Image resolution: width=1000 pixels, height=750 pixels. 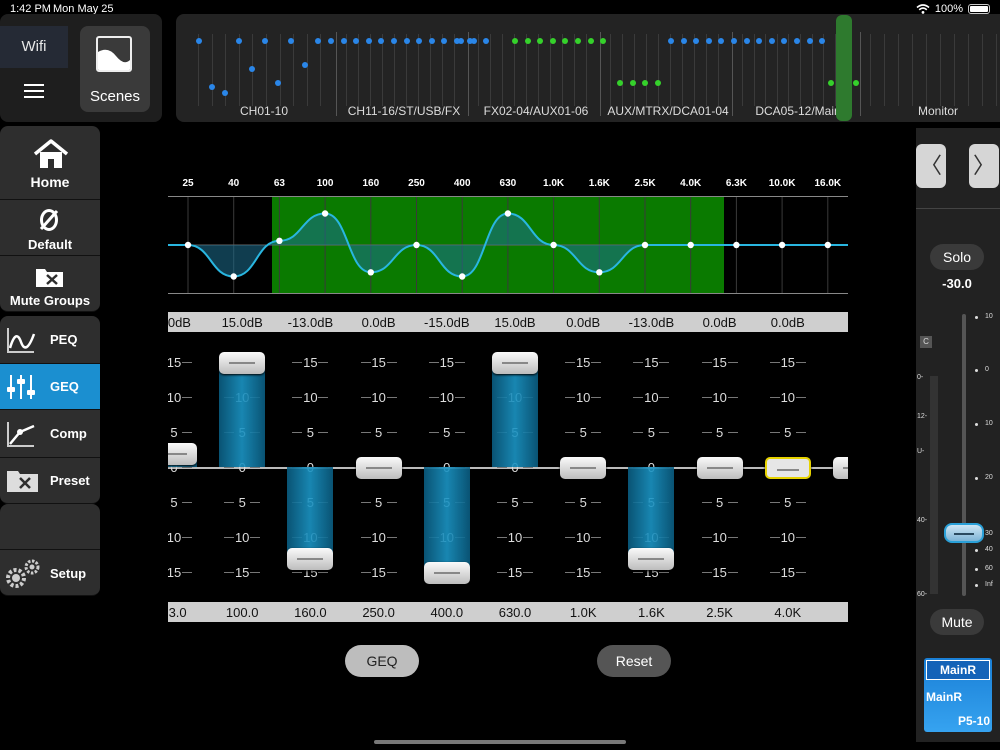 What do you see at coordinates (668, 111) in the screenshot?
I see `bank-label: AUX/MTRX/DCA01-04` at bounding box center [668, 111].